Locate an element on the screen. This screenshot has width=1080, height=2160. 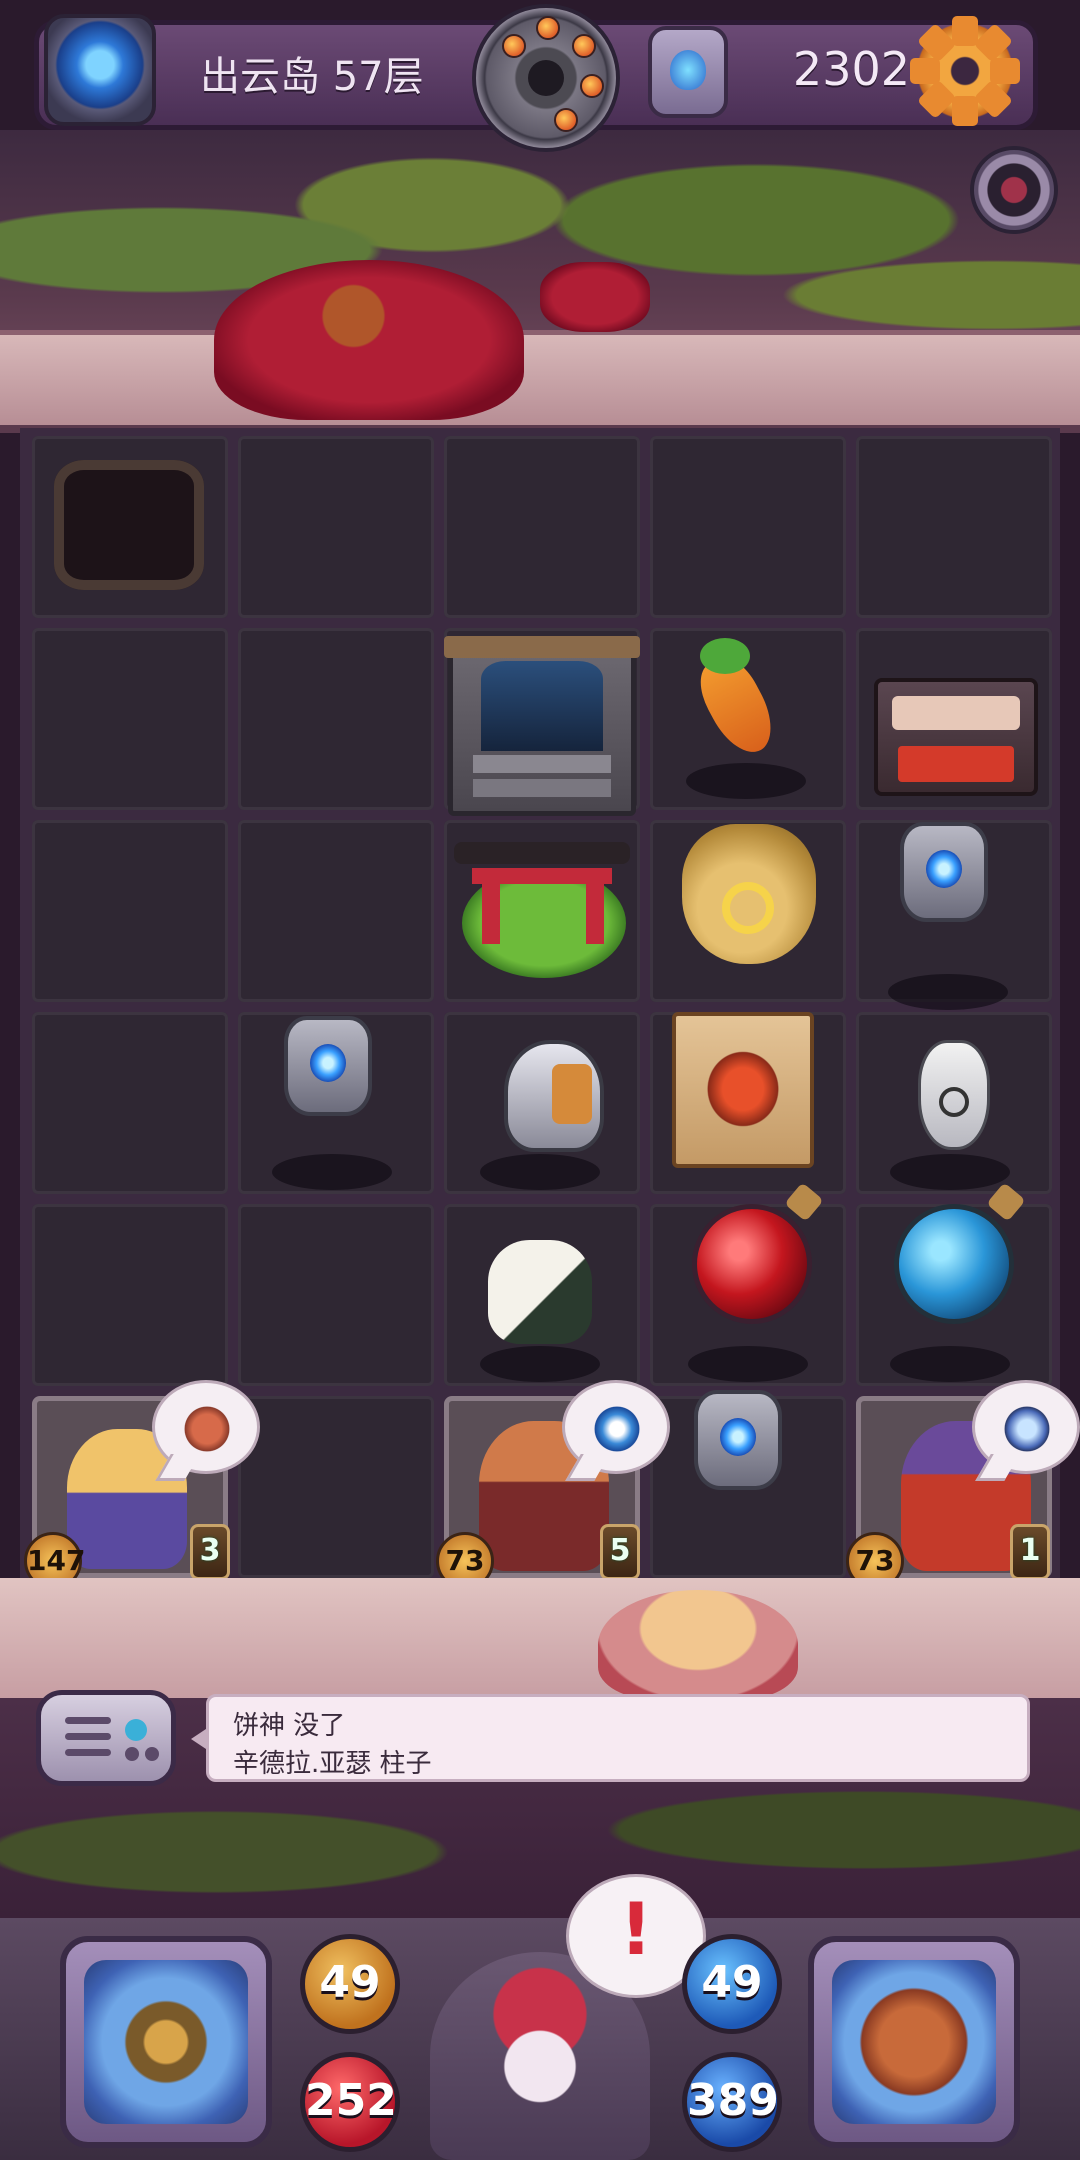
gold-bag-icon is located at coordinates (749, 894).